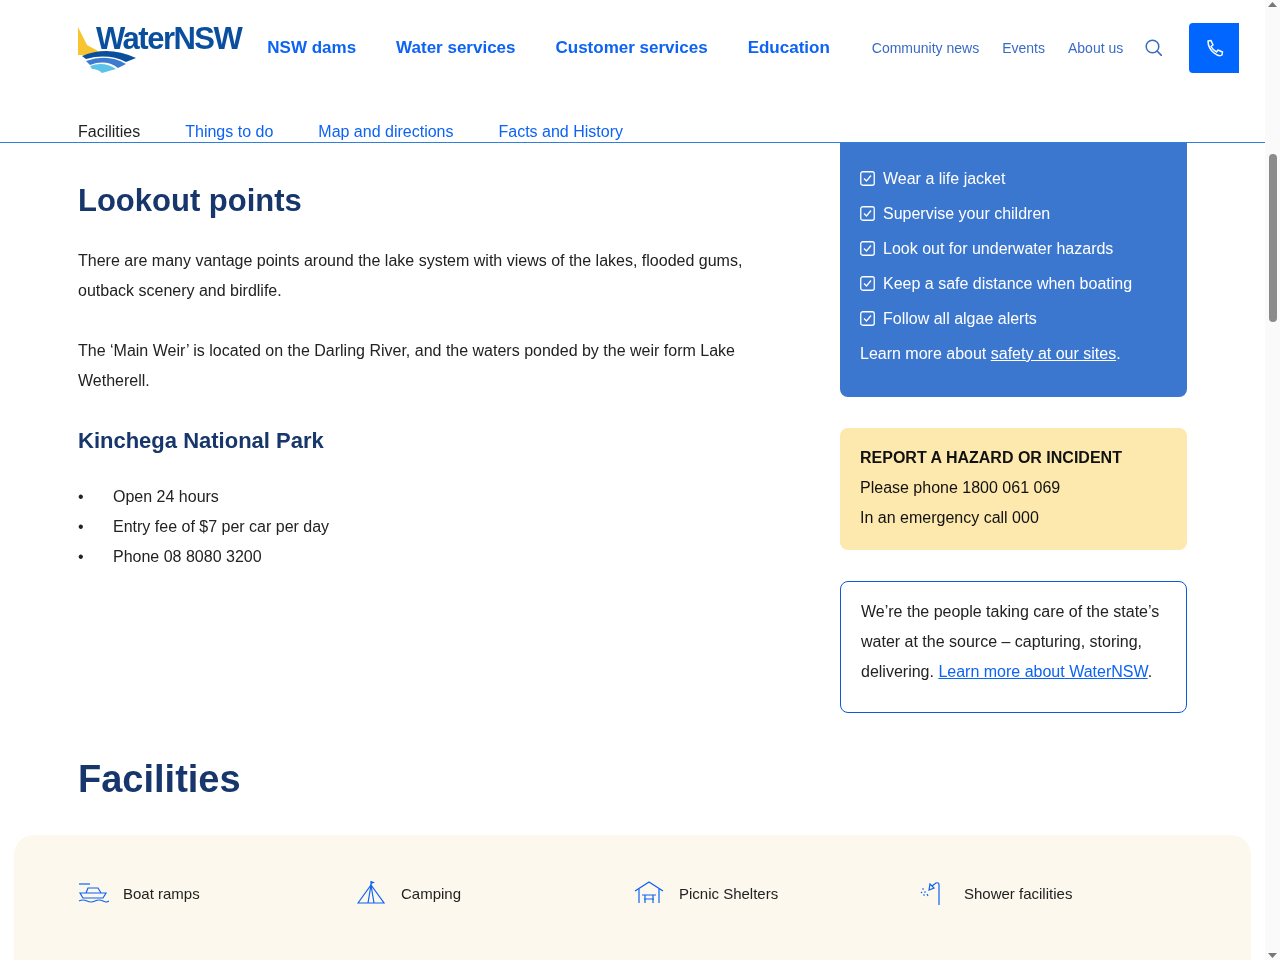 The height and width of the screenshot is (960, 1280). Describe the element at coordinates (229, 132) in the screenshot. I see `tab: Things to do` at that location.